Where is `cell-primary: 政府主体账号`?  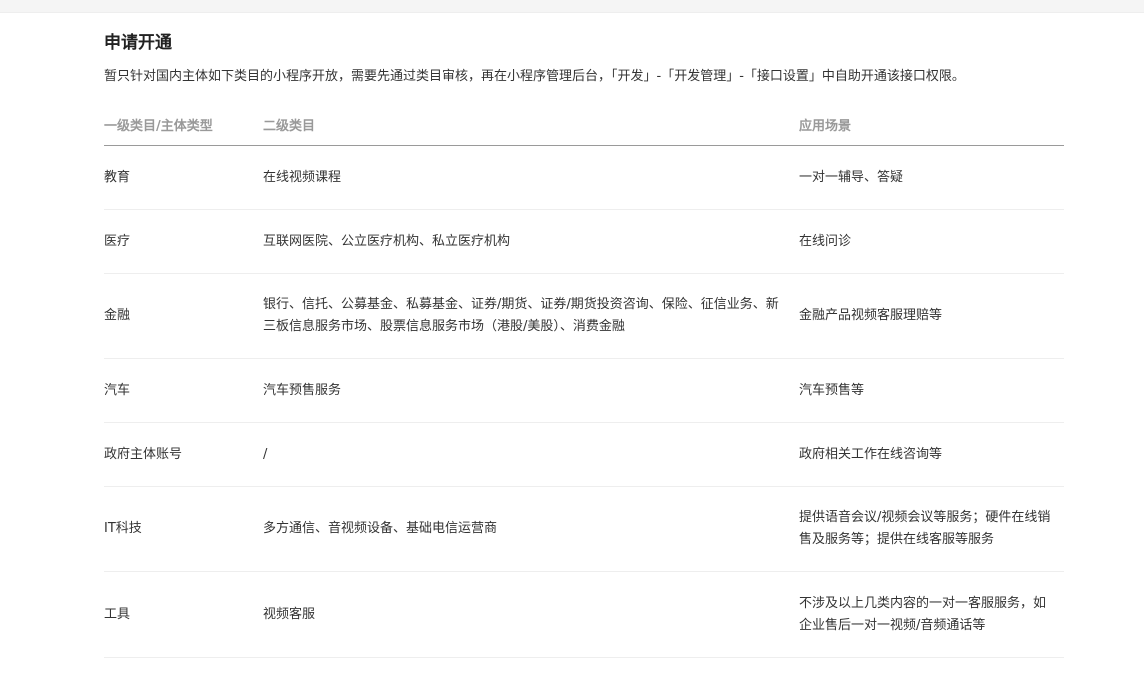 cell-primary: 政府主体账号 is located at coordinates (183, 454).